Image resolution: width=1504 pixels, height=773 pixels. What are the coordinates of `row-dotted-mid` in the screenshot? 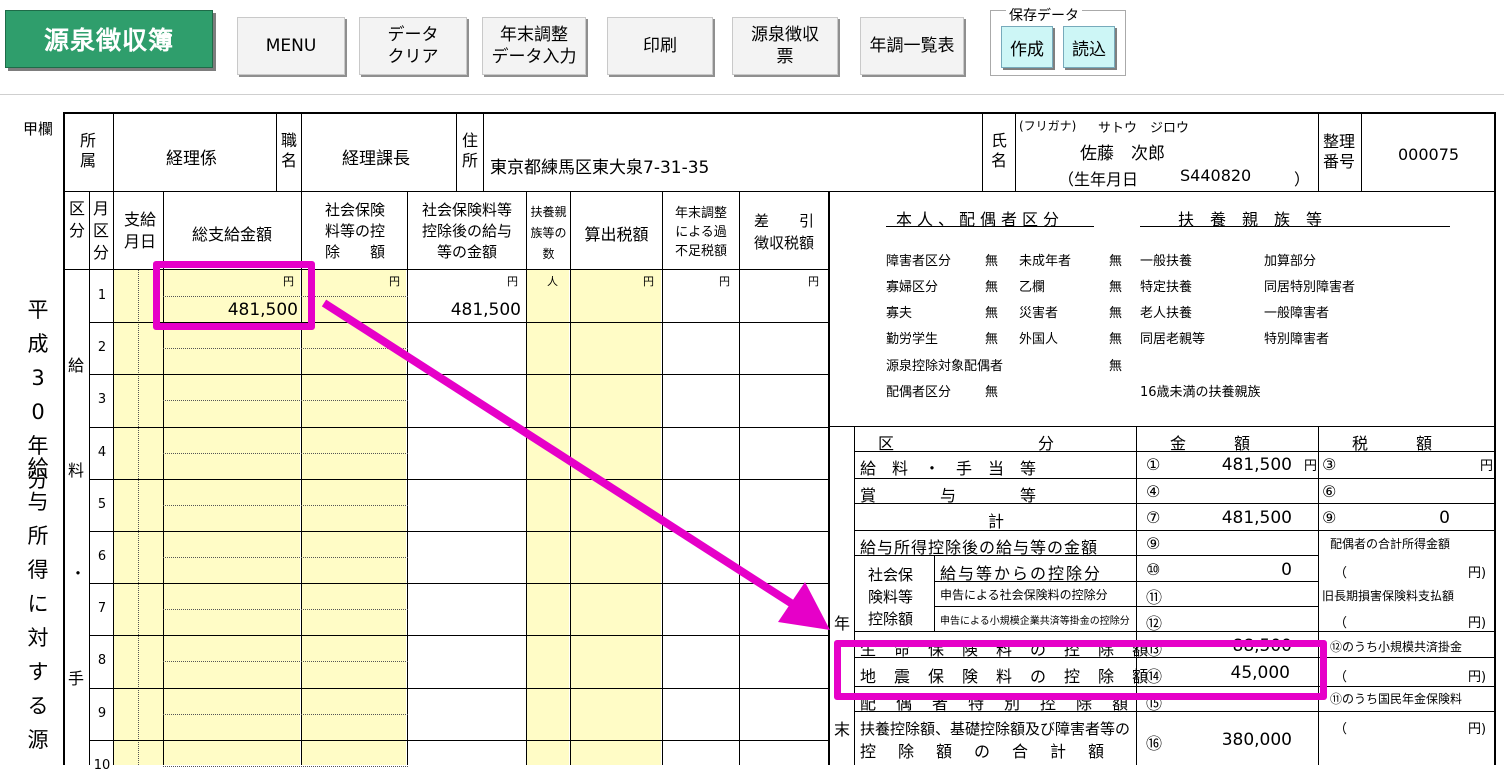 It's located at (285, 766).